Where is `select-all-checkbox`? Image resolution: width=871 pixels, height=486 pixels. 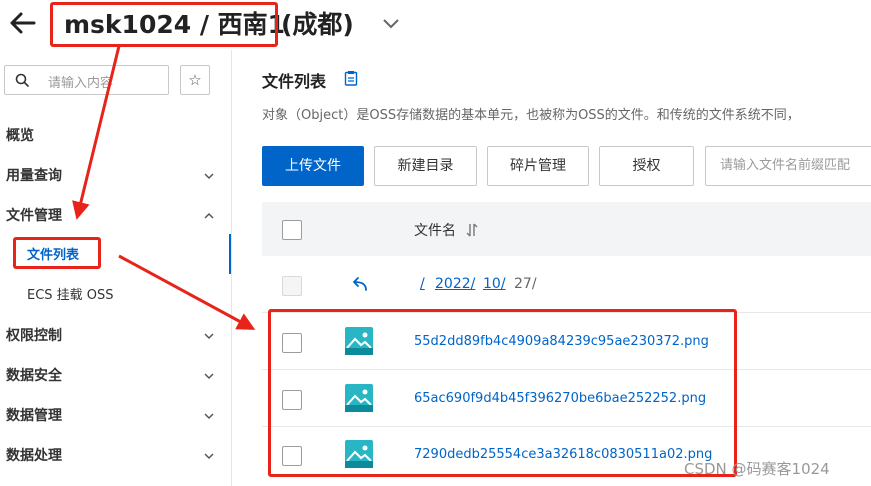 select-all-checkbox is located at coordinates (292, 230).